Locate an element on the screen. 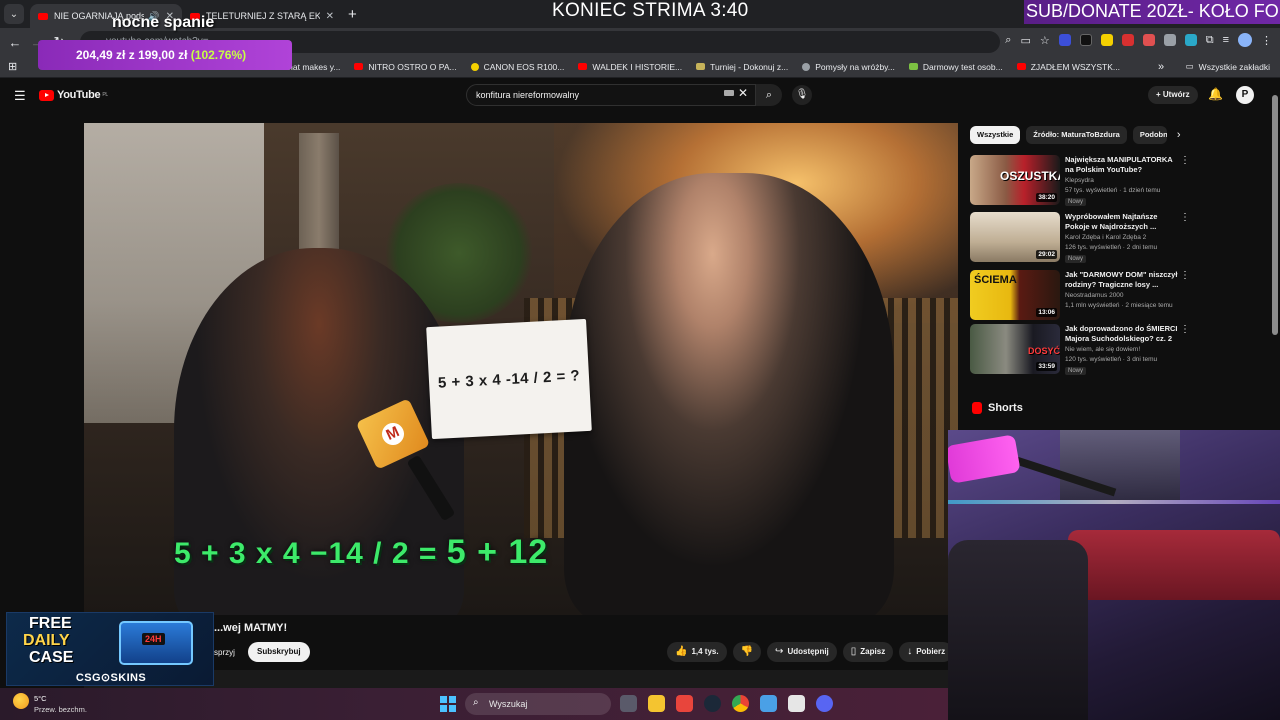 This screenshot has height=720, width=1280. download-button: ↓ Pobierz is located at coordinates (926, 652).